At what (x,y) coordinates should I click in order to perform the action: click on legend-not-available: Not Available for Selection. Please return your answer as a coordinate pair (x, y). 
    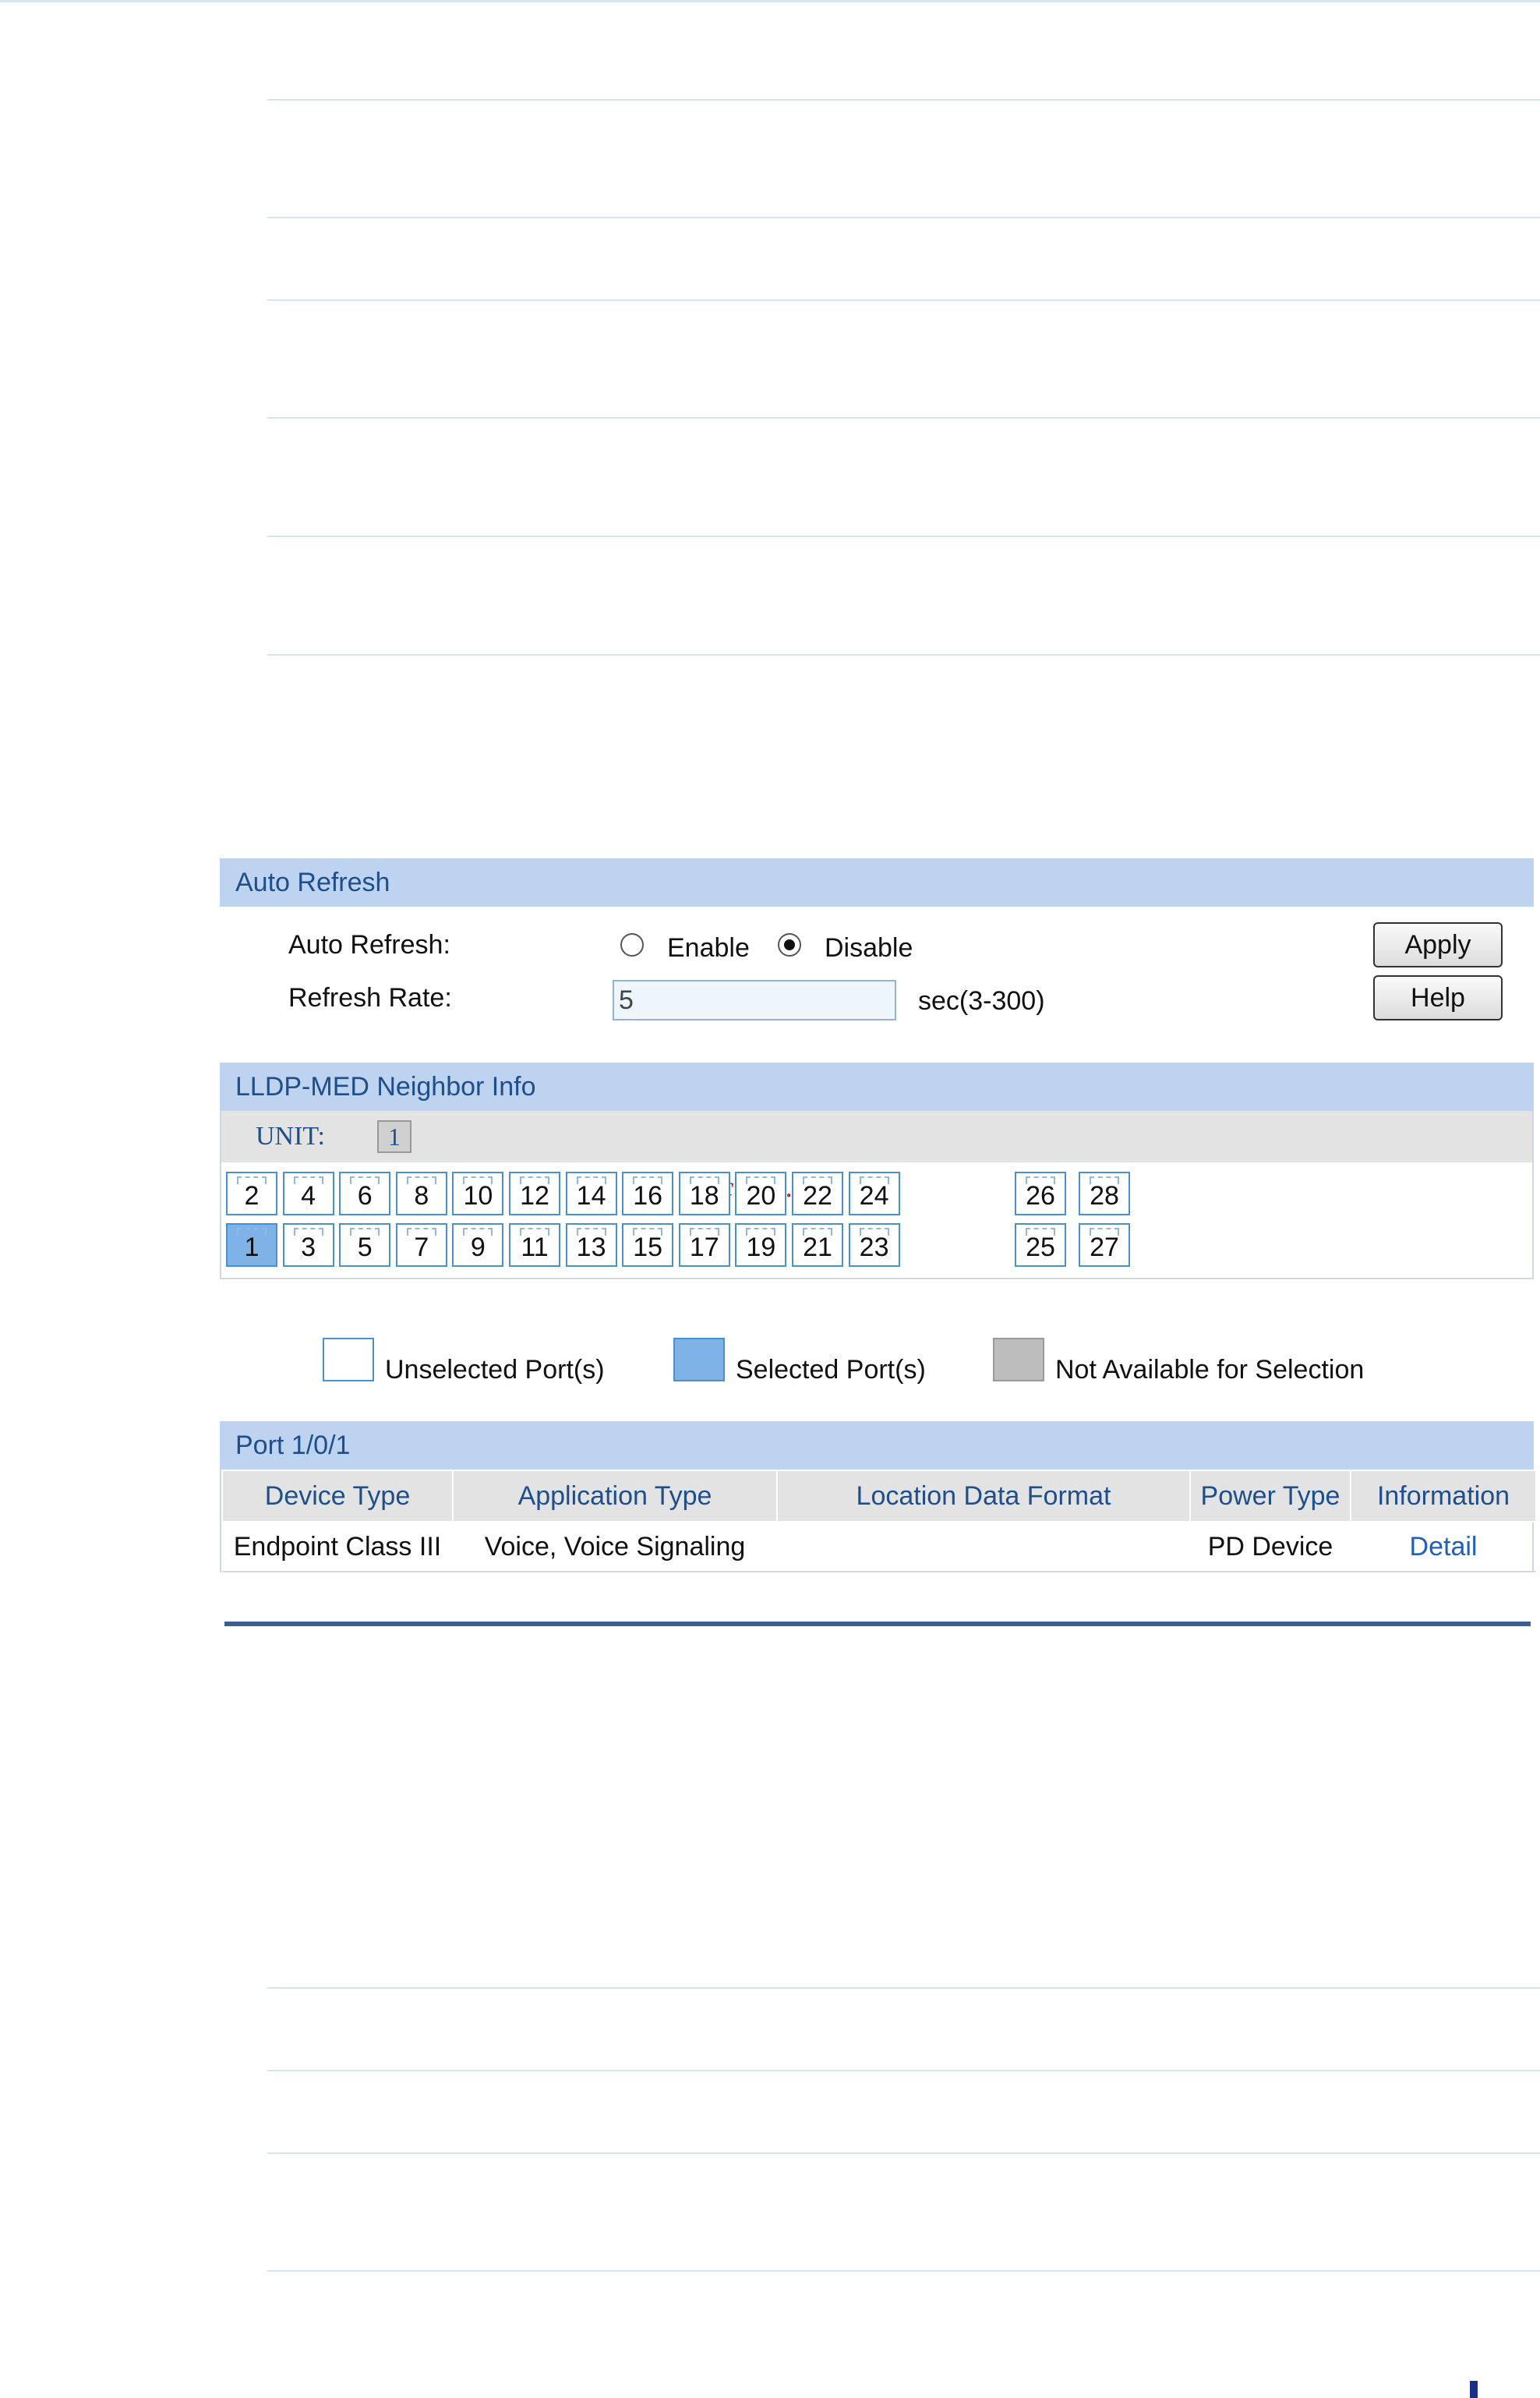
    Looking at the image, I should click on (1210, 1370).